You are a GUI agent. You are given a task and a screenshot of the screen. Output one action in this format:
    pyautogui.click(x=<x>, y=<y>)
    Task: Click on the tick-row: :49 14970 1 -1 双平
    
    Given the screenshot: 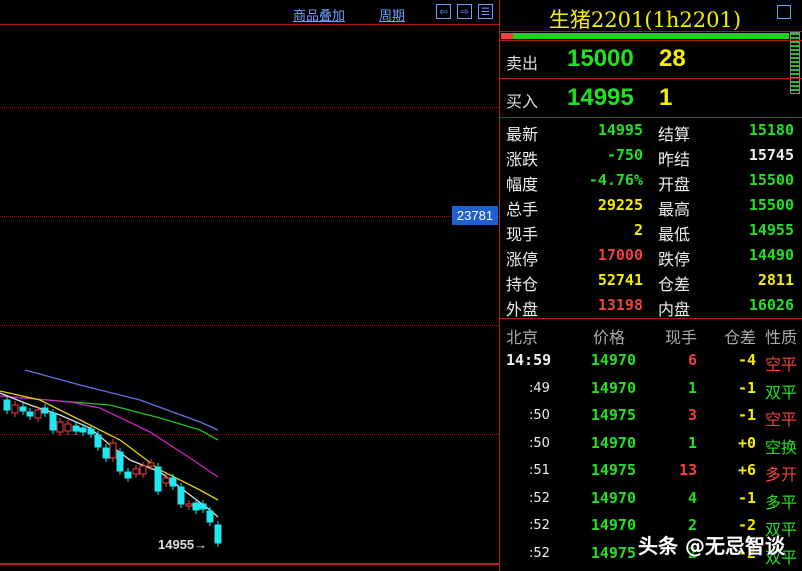 What is the action you would take?
    pyautogui.click(x=651, y=388)
    